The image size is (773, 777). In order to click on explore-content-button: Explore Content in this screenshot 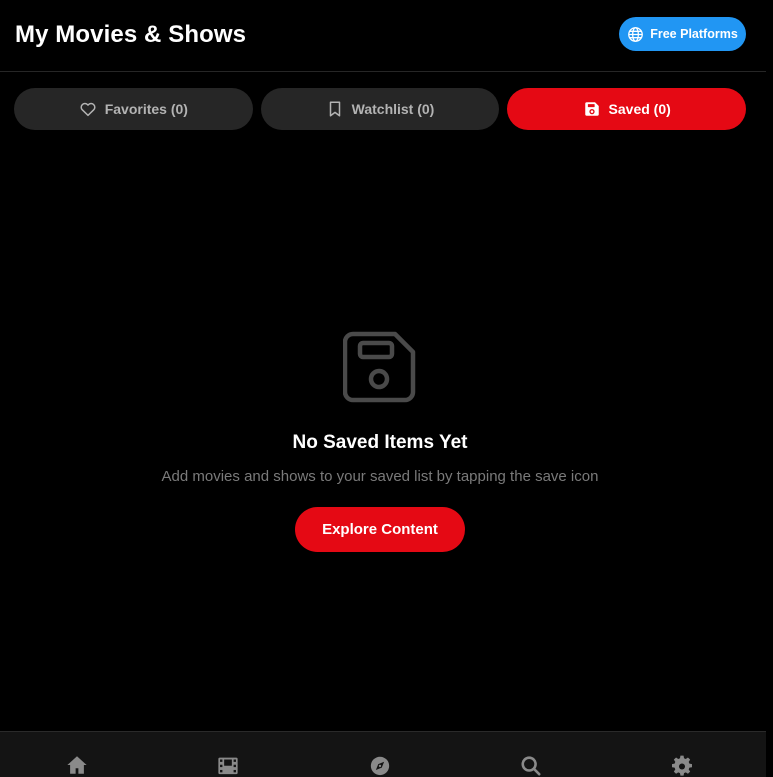, I will do `click(380, 529)`.